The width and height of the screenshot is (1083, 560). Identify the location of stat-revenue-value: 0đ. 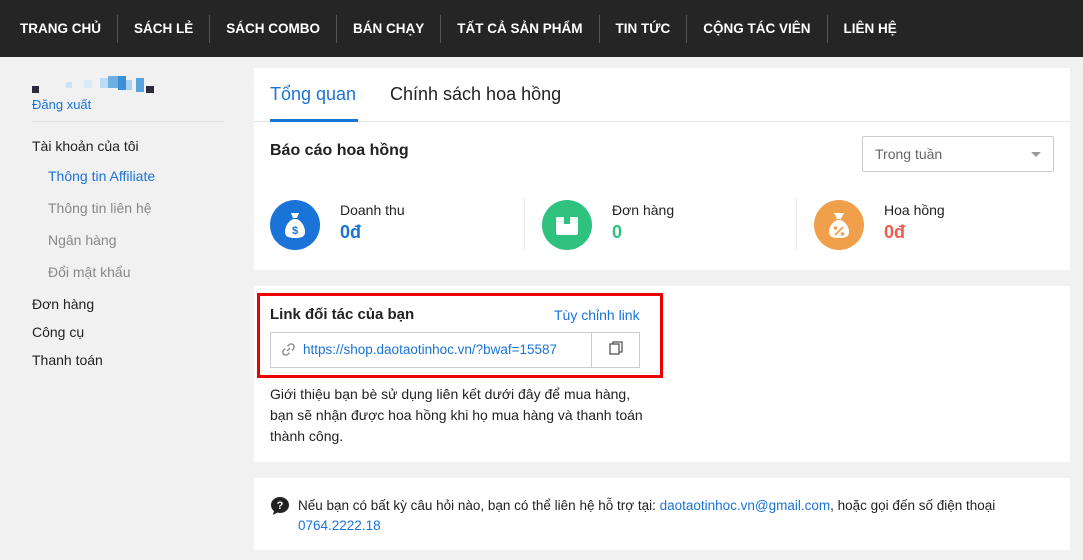
(351, 232).